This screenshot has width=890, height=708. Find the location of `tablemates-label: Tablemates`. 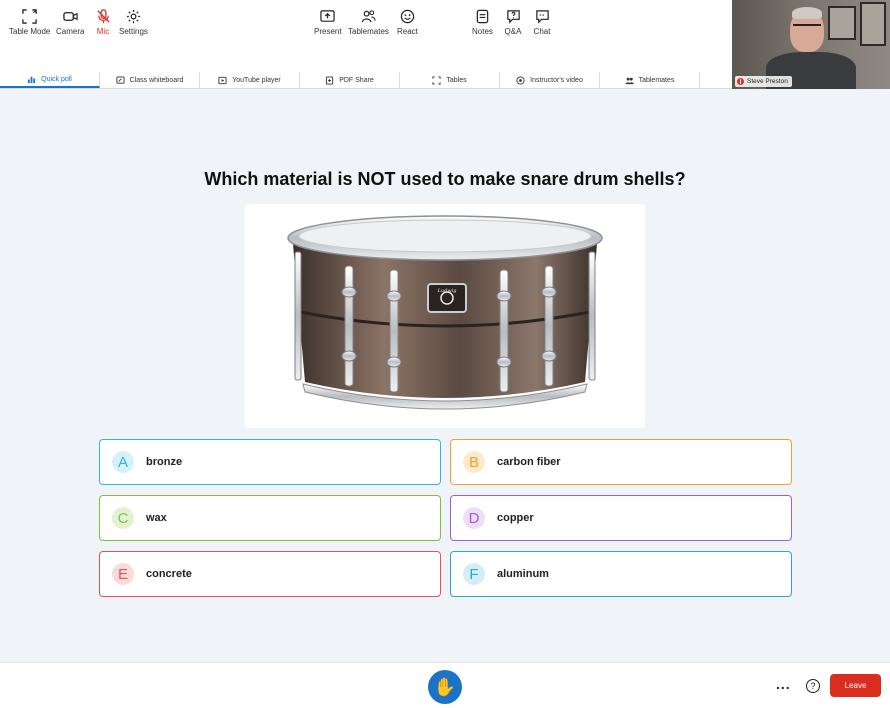

tablemates-label: Tablemates is located at coordinates (368, 31).